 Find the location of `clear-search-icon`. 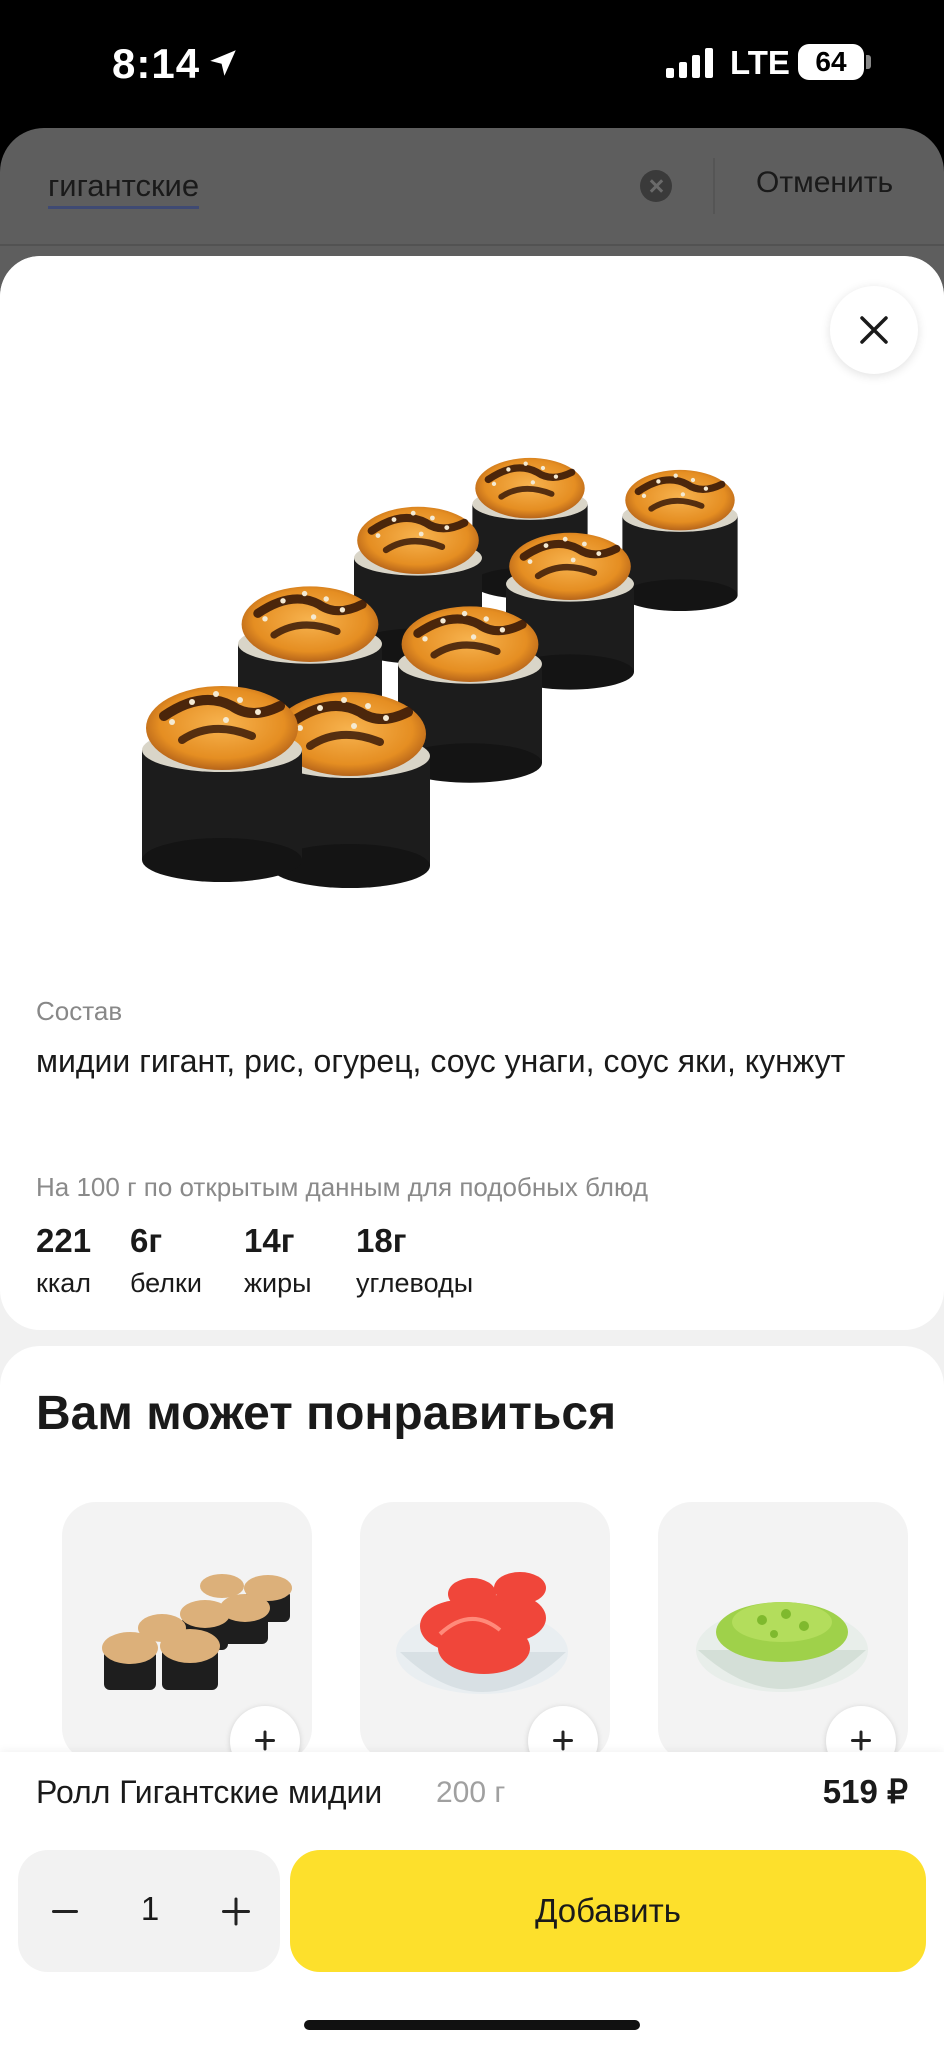

clear-search-icon is located at coordinates (656, 186).